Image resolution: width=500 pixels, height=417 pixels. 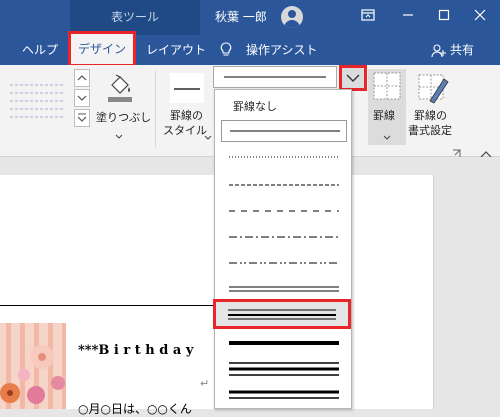 I want to click on border-styles-label-2: スタイル, so click(x=185, y=130).